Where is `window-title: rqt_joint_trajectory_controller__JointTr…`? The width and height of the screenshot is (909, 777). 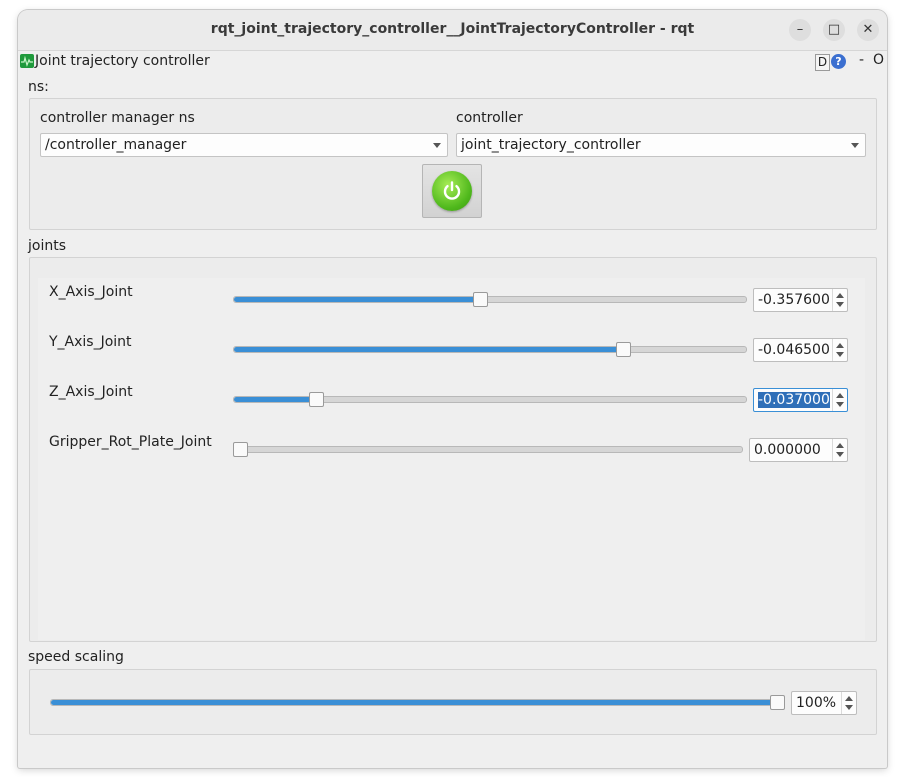
window-title: rqt_joint_trajectory_controller__JointTr… is located at coordinates (452, 29).